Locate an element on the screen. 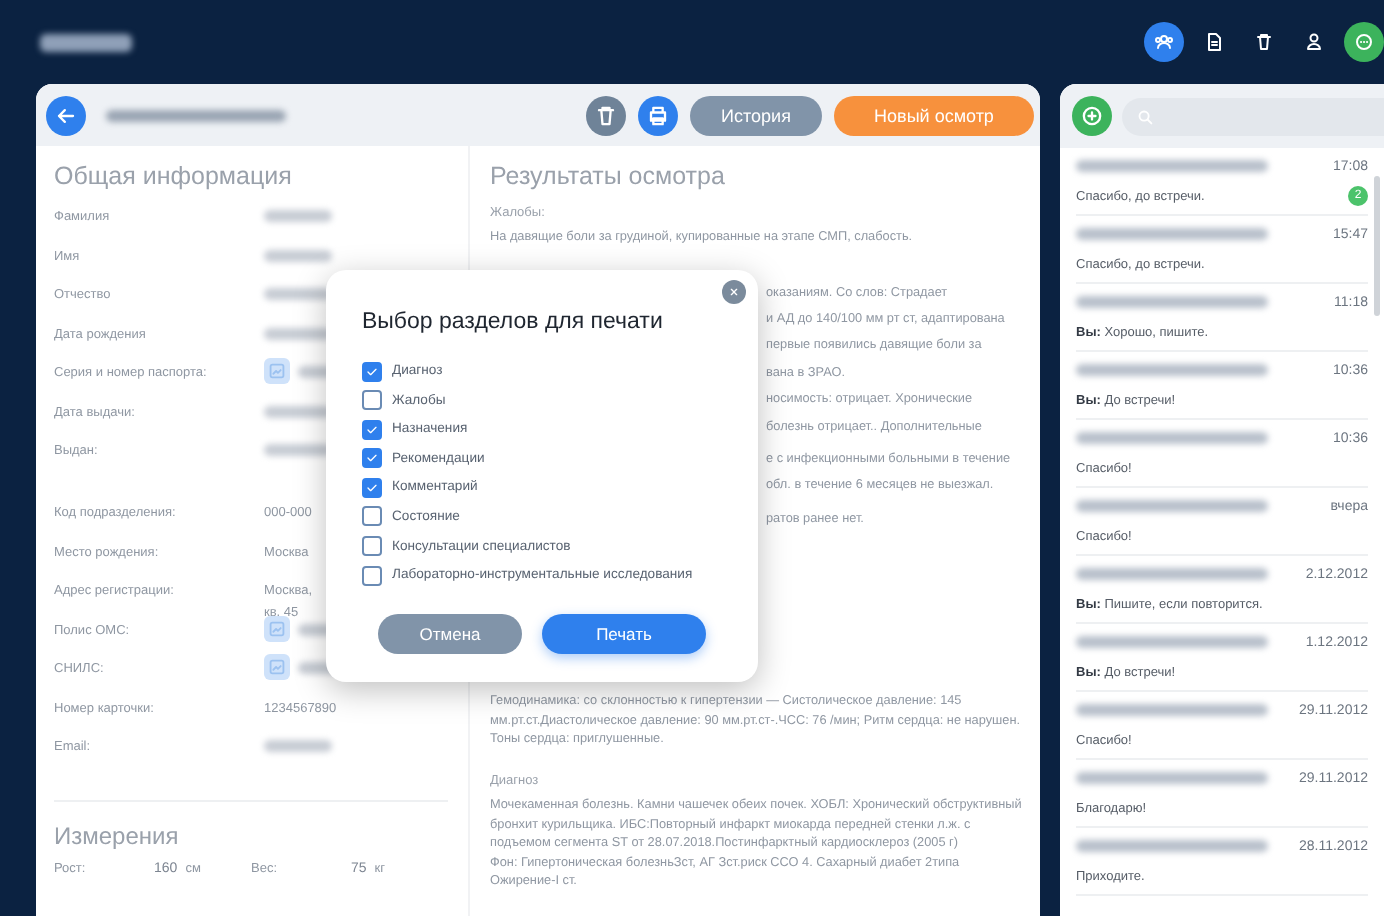 The height and width of the screenshot is (916, 1384). back-button is located at coordinates (66, 115).